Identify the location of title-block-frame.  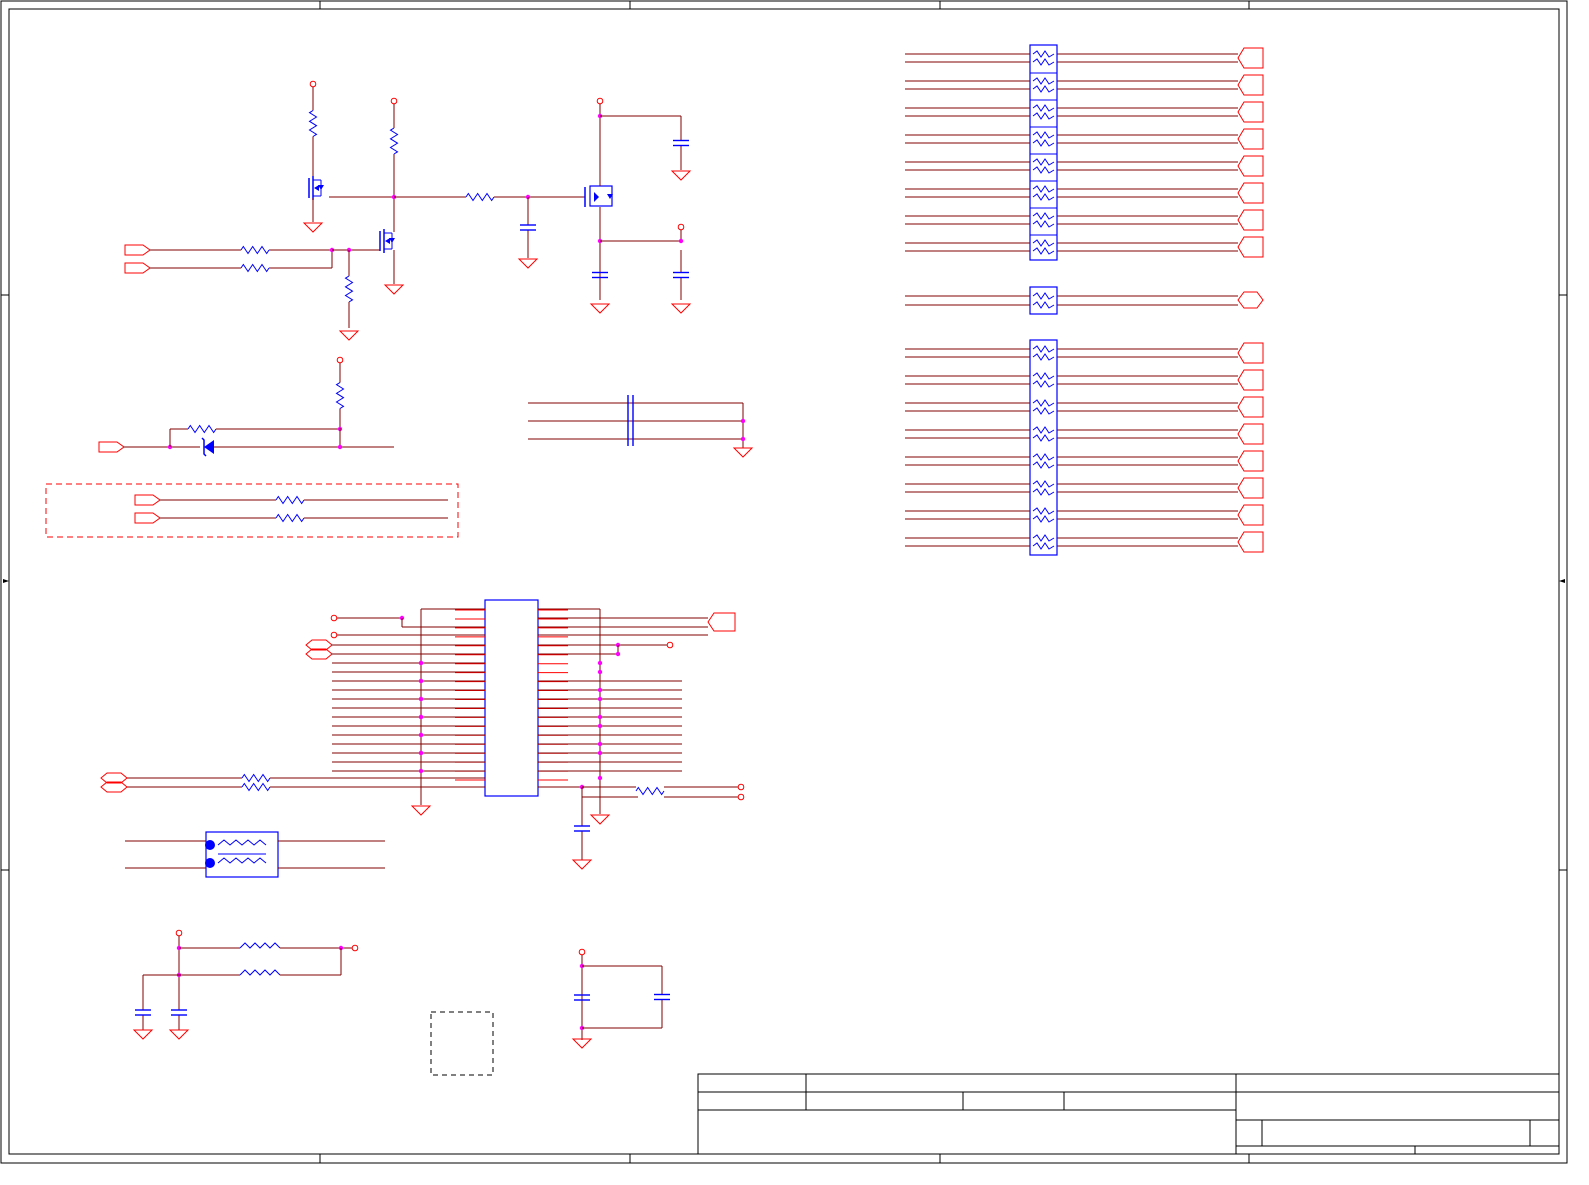
(1128, 1114).